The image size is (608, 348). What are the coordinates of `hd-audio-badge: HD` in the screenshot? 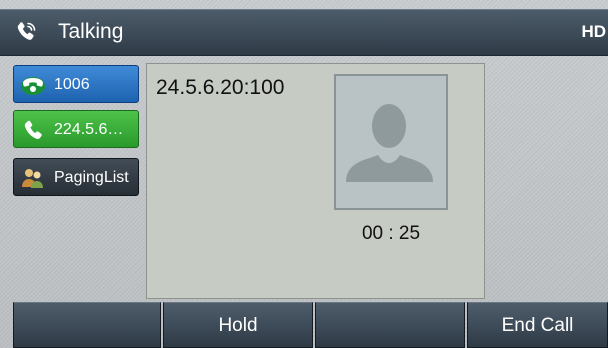 It's located at (593, 31).